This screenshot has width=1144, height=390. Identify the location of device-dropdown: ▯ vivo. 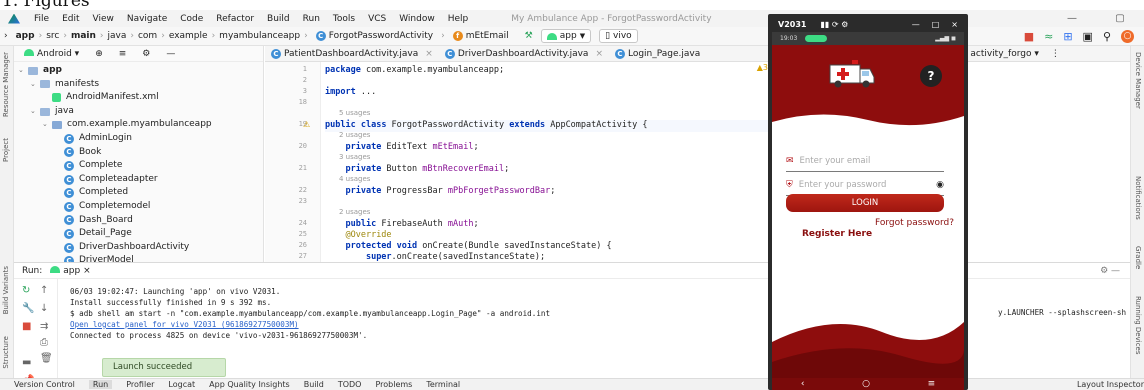
(618, 36).